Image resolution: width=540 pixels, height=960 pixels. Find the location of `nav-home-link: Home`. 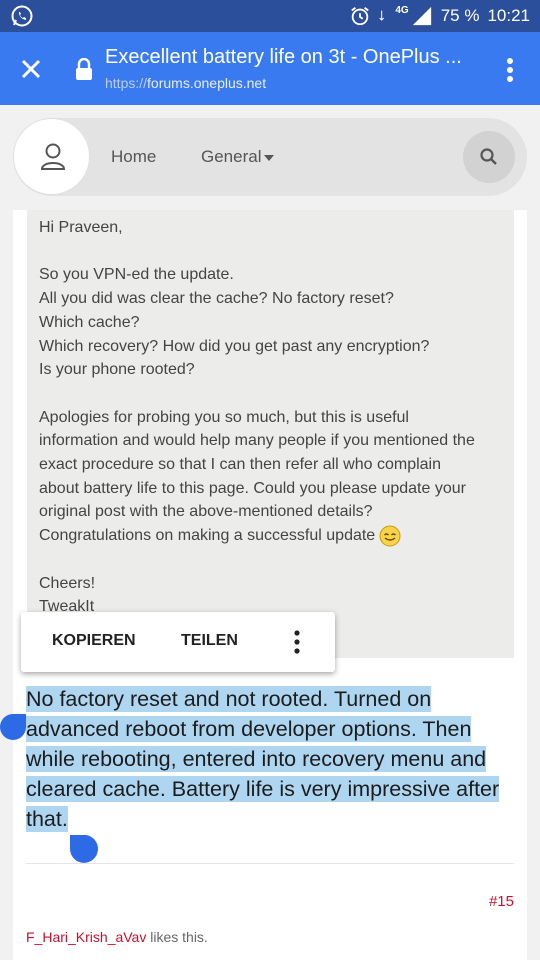

nav-home-link: Home is located at coordinates (133, 157).